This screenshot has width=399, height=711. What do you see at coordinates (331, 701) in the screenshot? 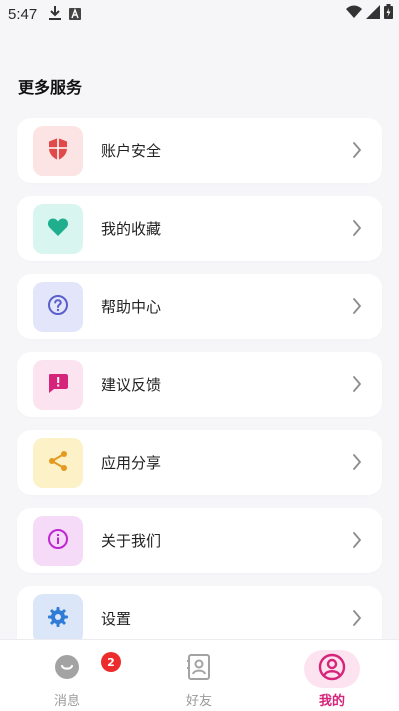
I see `nav-label: 我的` at bounding box center [331, 701].